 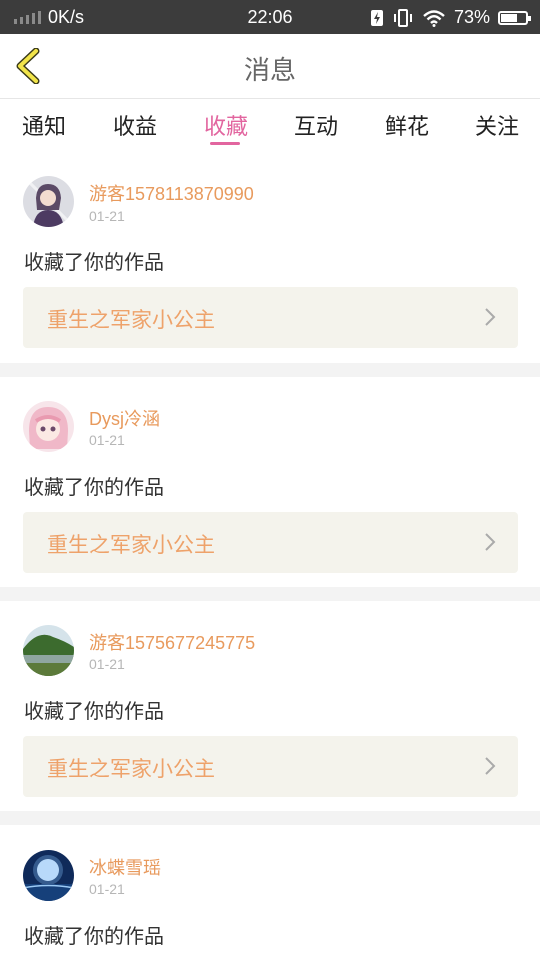 I want to click on landscape-avatar-icon, so click(x=48, y=650).